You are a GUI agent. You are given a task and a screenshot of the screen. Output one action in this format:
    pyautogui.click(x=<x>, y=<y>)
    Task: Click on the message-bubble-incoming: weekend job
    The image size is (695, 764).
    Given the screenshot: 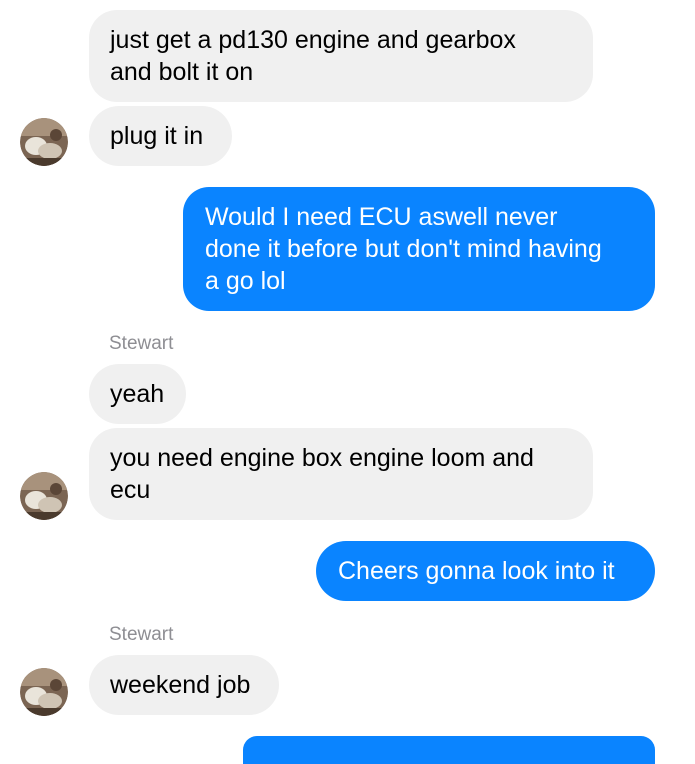 What is the action you would take?
    pyautogui.click(x=184, y=685)
    